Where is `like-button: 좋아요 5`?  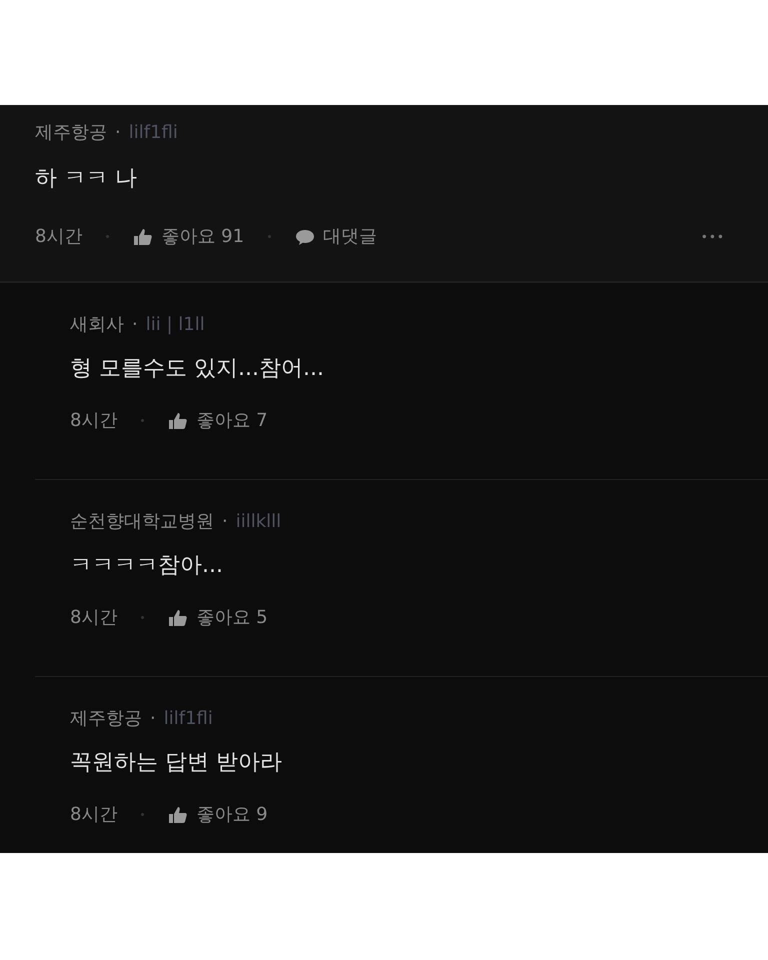
like-button: 좋아요 5 is located at coordinates (218, 617).